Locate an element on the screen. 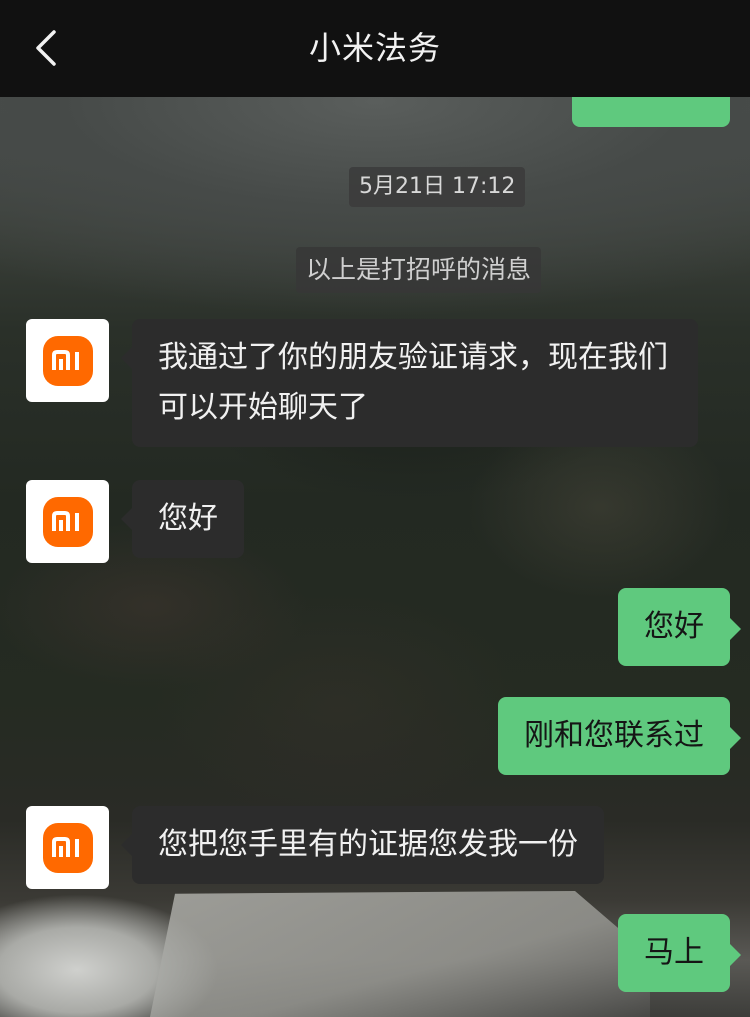 This screenshot has height=1017, width=750. system-message: 以上是打招呼的消息 is located at coordinates (419, 270).